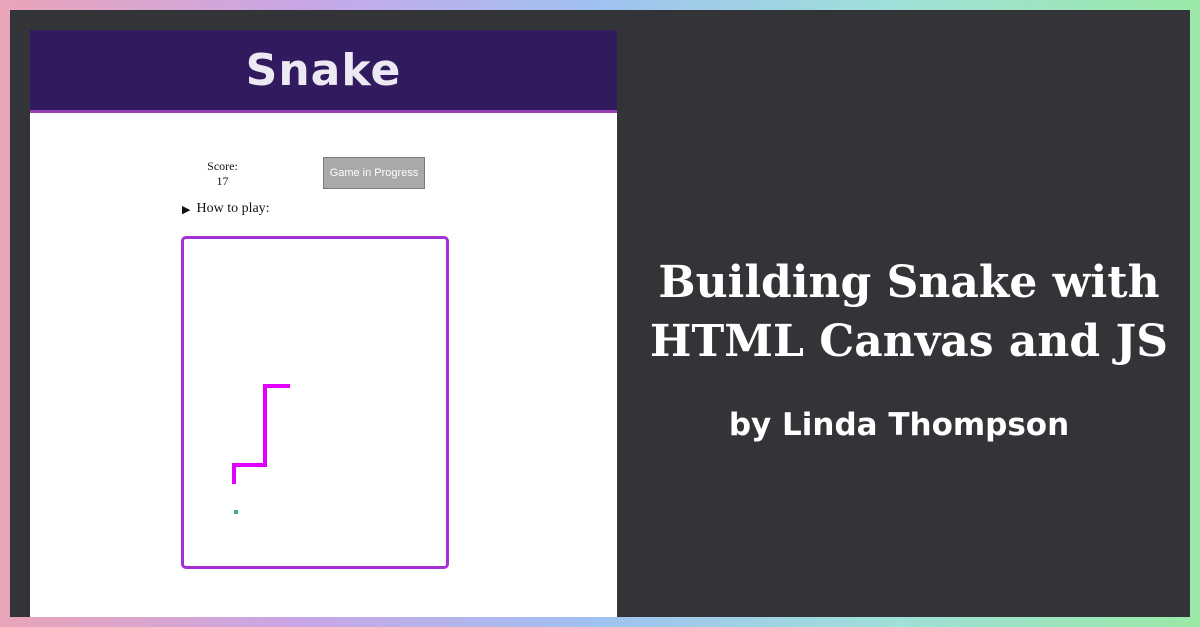 The image size is (1200, 627). I want to click on game-canvas, so click(261, 449).